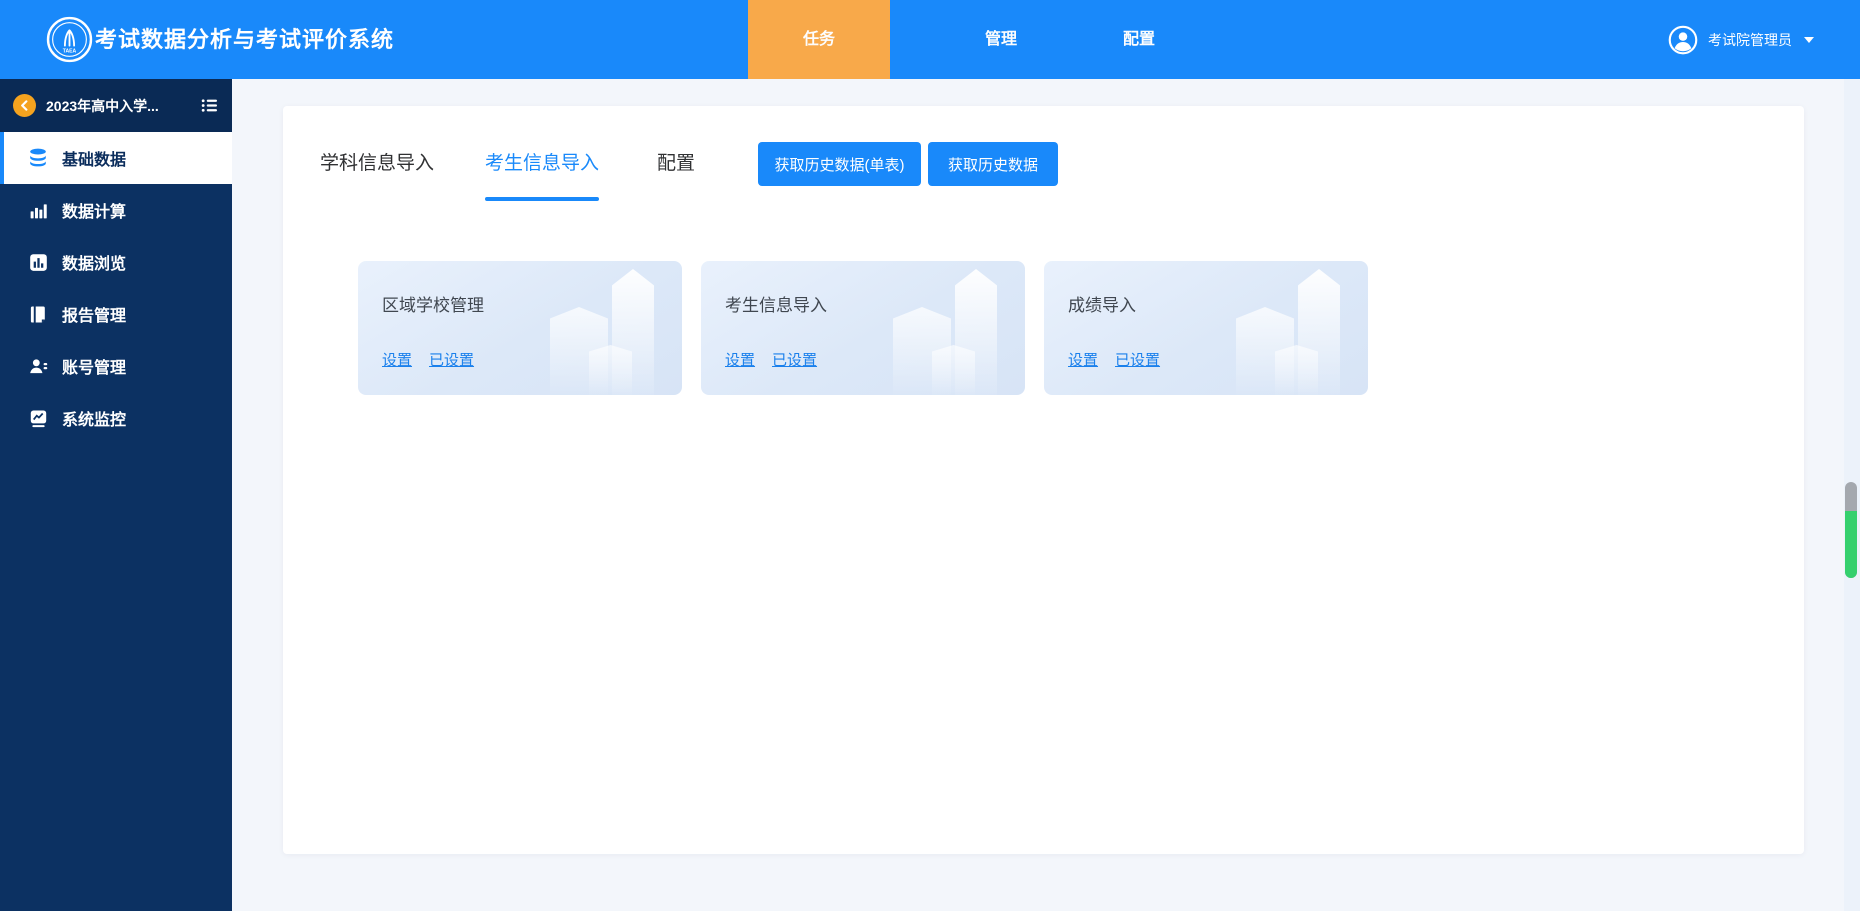  What do you see at coordinates (94, 212) in the screenshot?
I see `sidebar-item-label: 数据计算` at bounding box center [94, 212].